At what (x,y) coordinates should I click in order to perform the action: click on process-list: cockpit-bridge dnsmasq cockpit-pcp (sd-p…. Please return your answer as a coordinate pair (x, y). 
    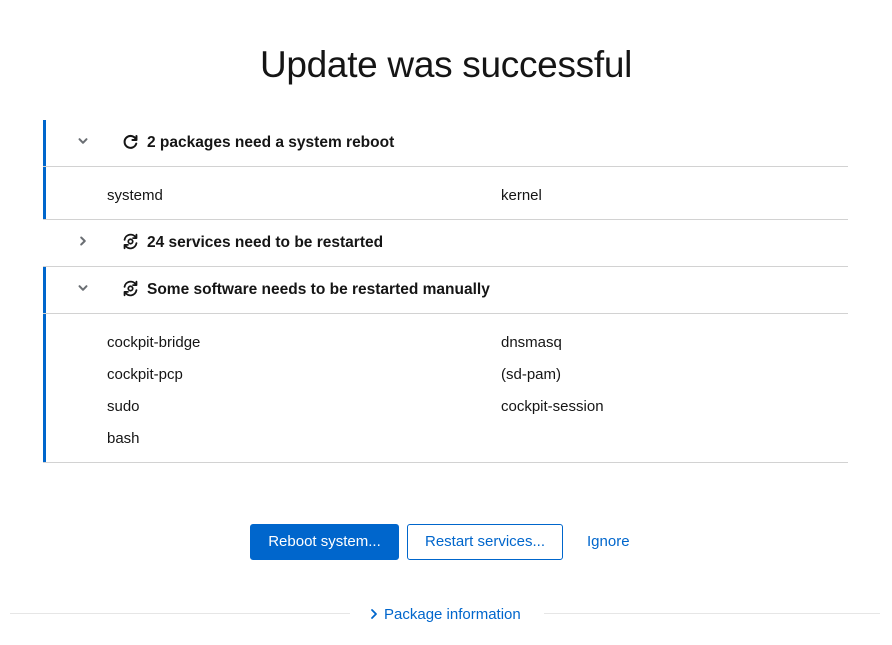
    Looking at the image, I should click on (477, 391).